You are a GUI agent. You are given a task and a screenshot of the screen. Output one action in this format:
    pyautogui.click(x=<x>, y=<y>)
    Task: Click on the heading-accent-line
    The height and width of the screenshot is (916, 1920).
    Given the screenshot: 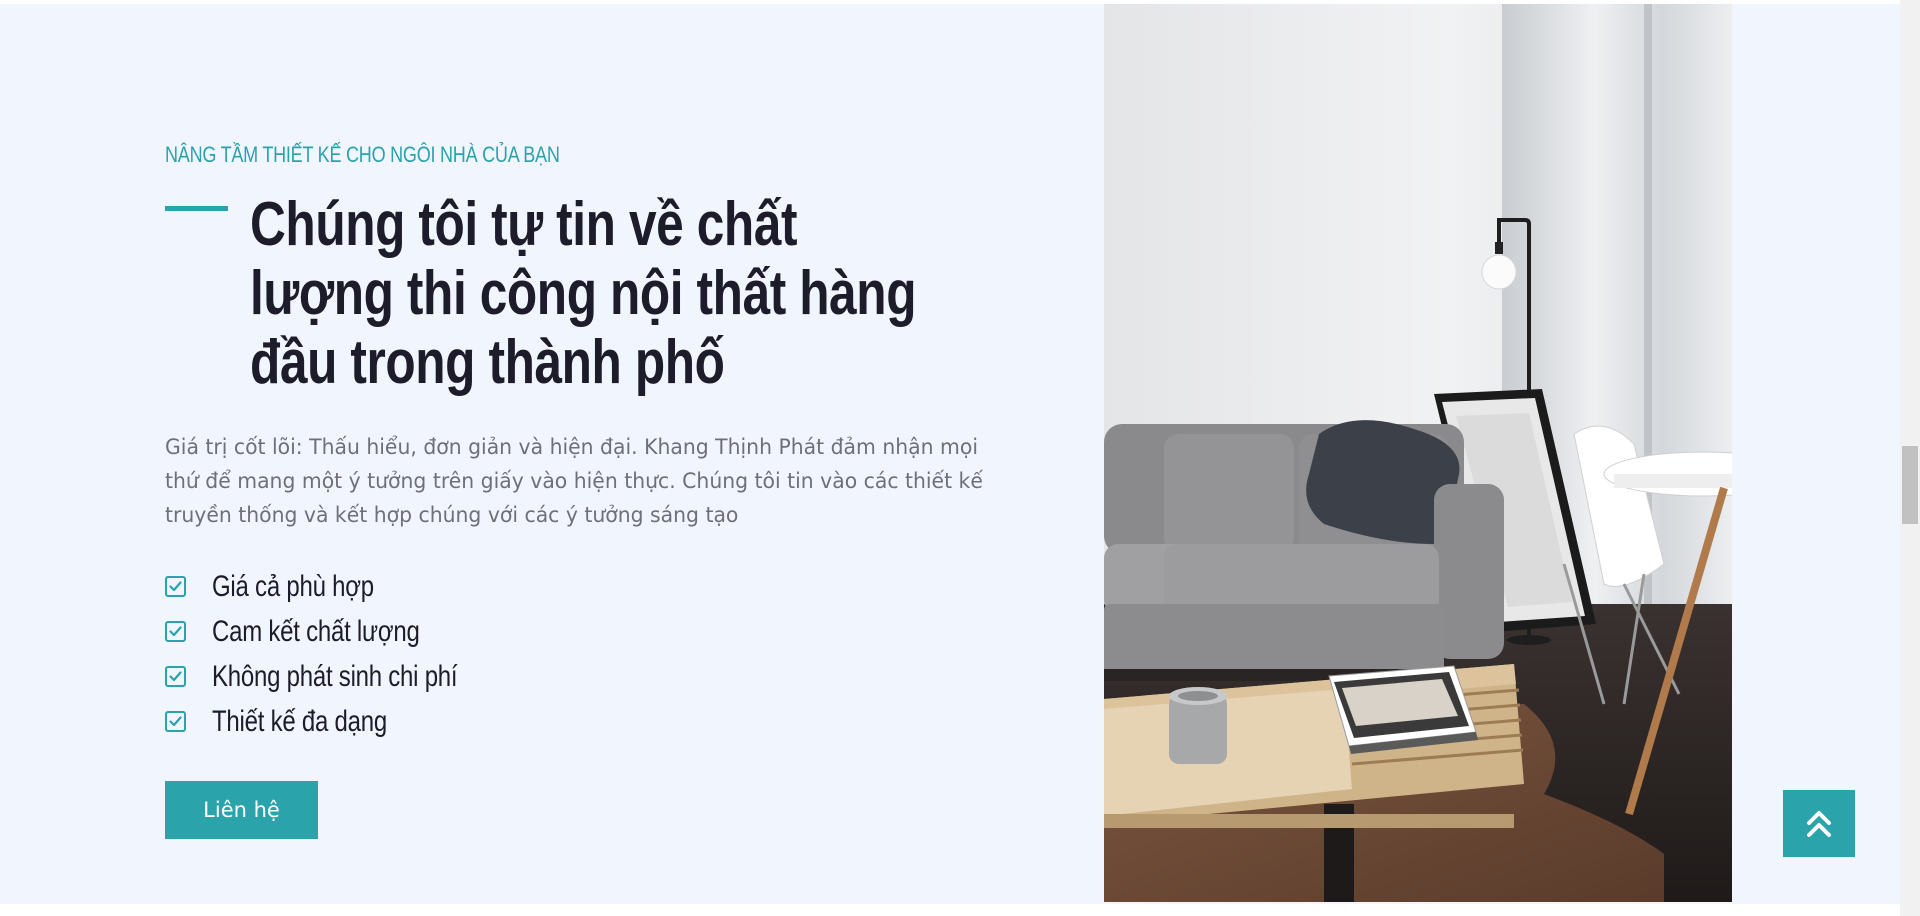 What is the action you would take?
    pyautogui.click(x=196, y=208)
    